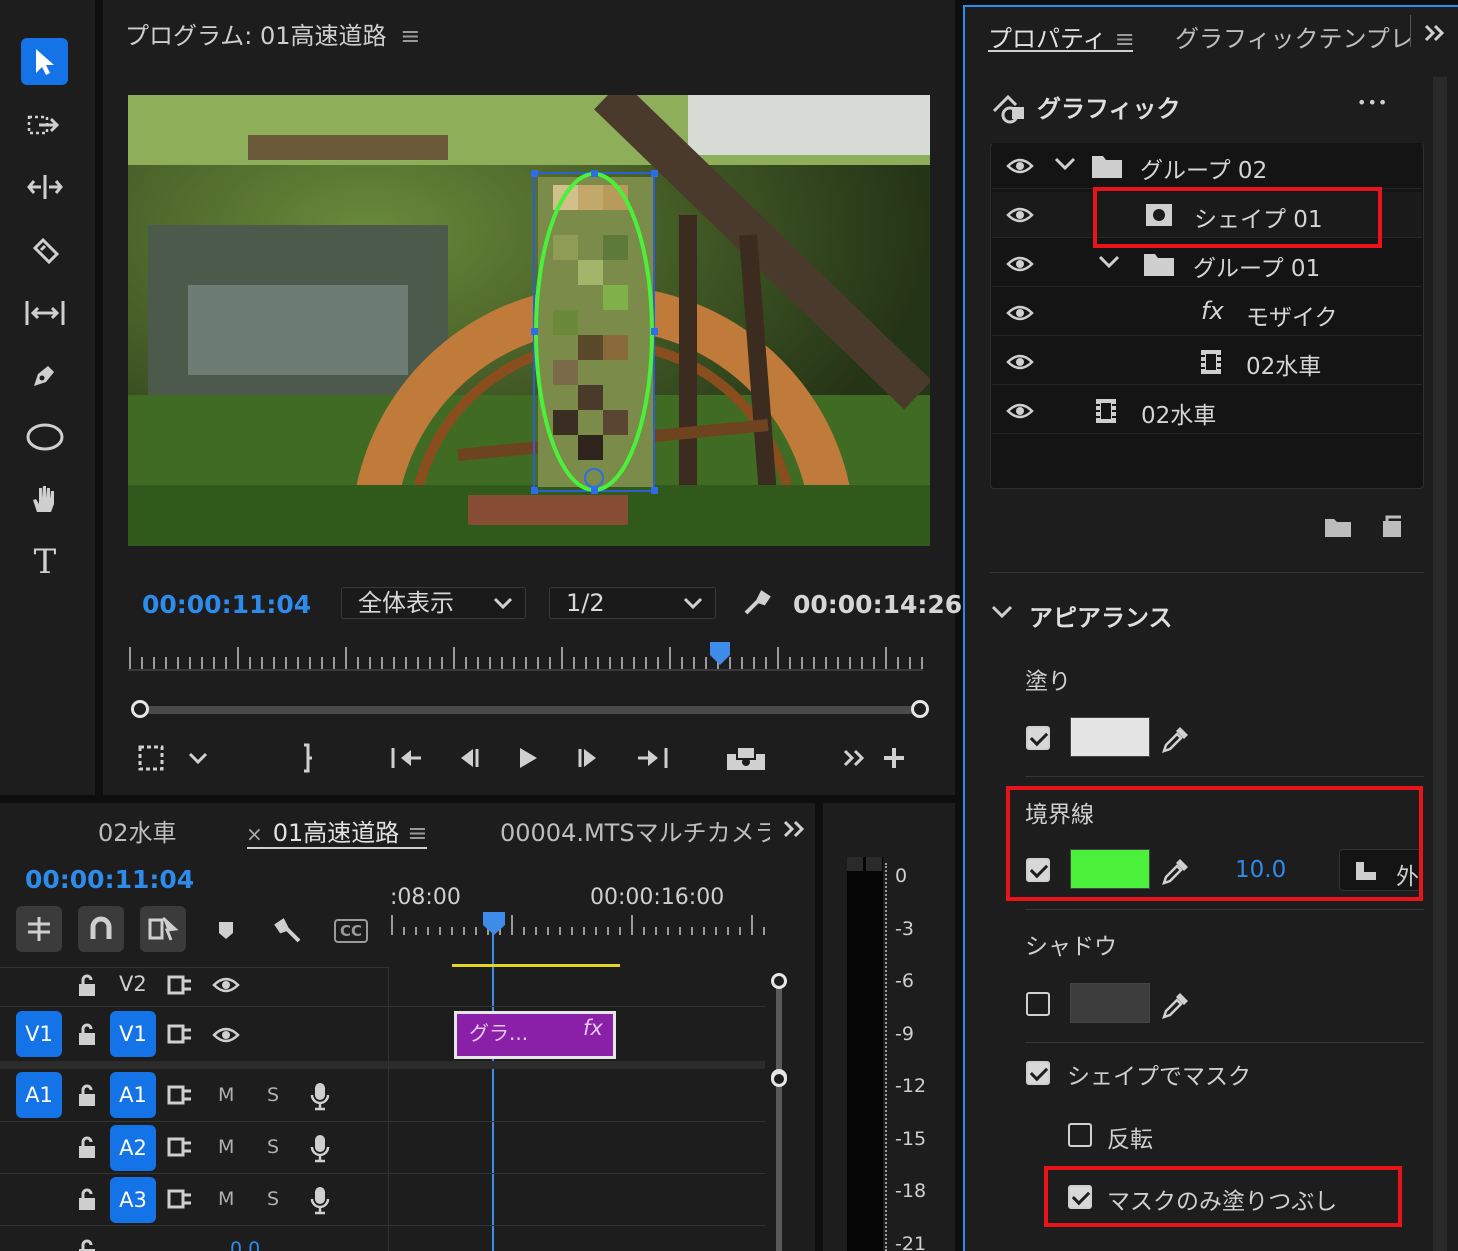  Describe the element at coordinates (109, 879) in the screenshot. I see `timeline-timecode: 00:00:11:04` at that location.